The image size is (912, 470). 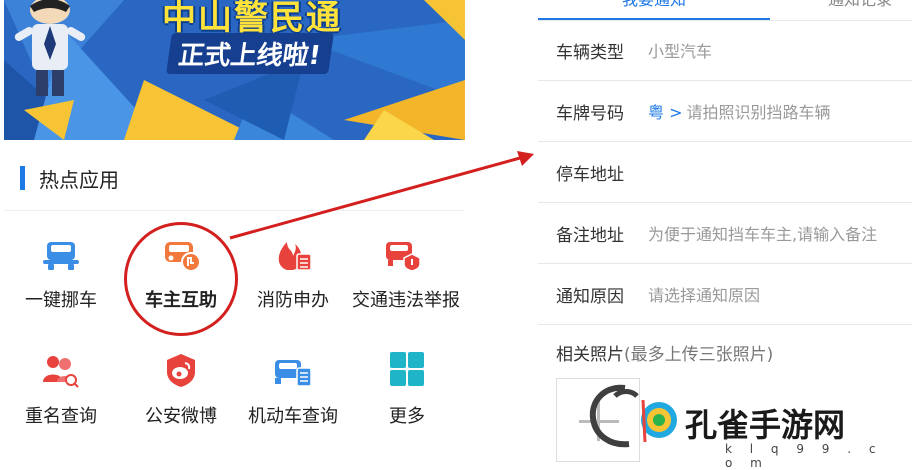 What do you see at coordinates (725, 50) in the screenshot?
I see `field-vehicle-type: 车辆类型 小型汽车` at bounding box center [725, 50].